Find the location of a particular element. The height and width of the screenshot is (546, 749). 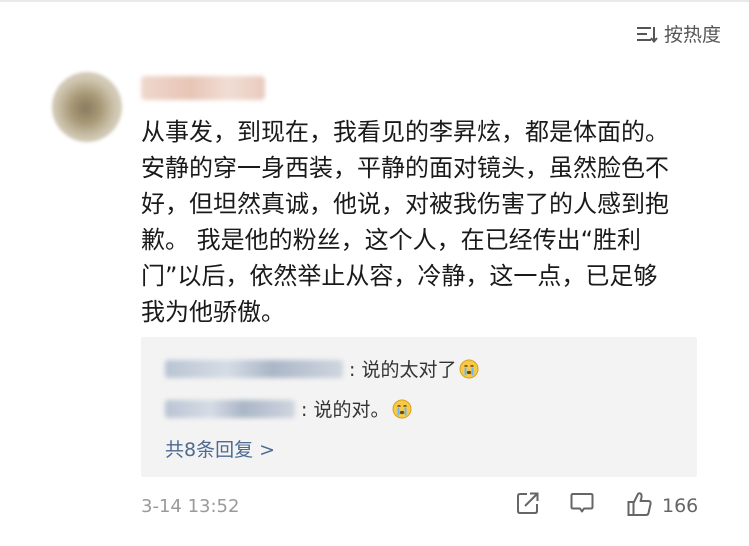

reply-text: : 说的太对了 is located at coordinates (403, 370).